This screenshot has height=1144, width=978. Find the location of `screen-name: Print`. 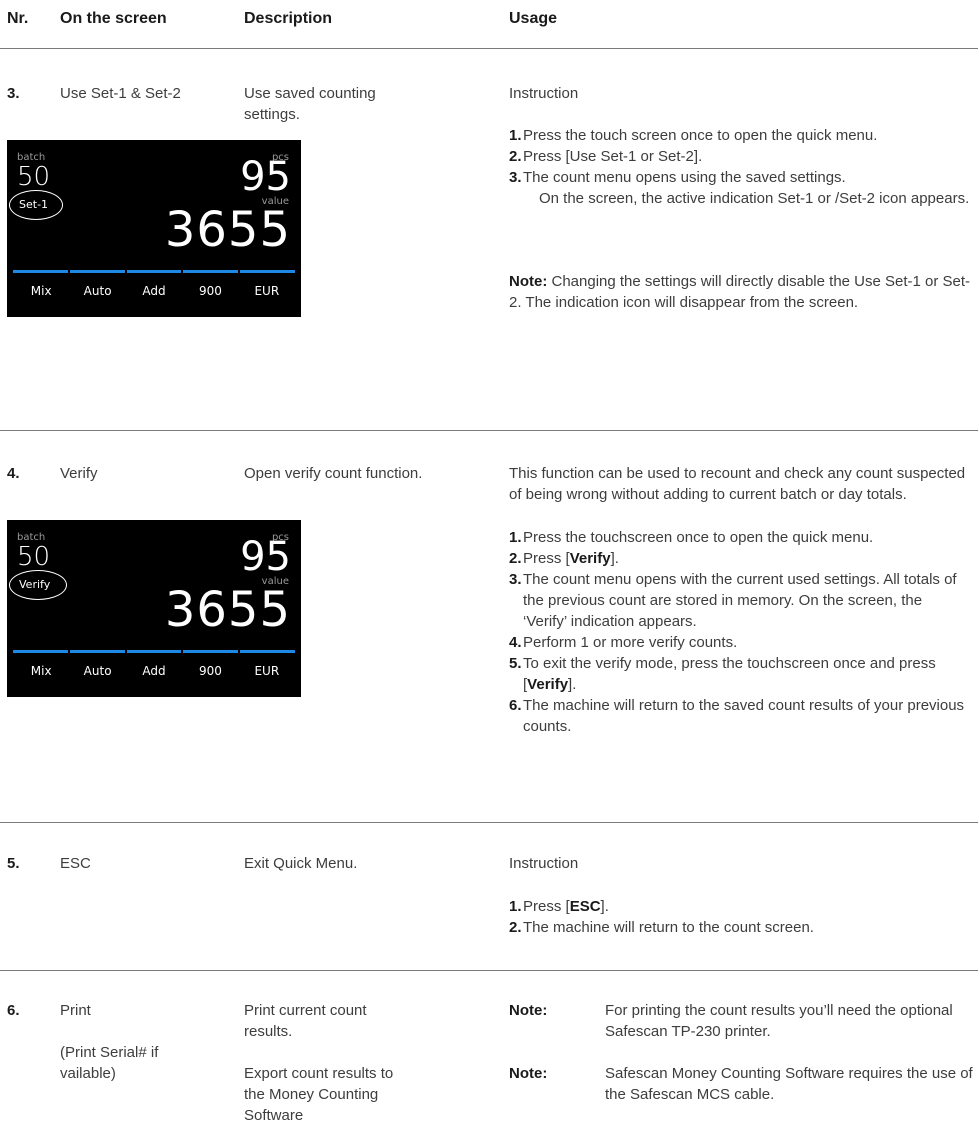

screen-name: Print is located at coordinates (75, 1010).